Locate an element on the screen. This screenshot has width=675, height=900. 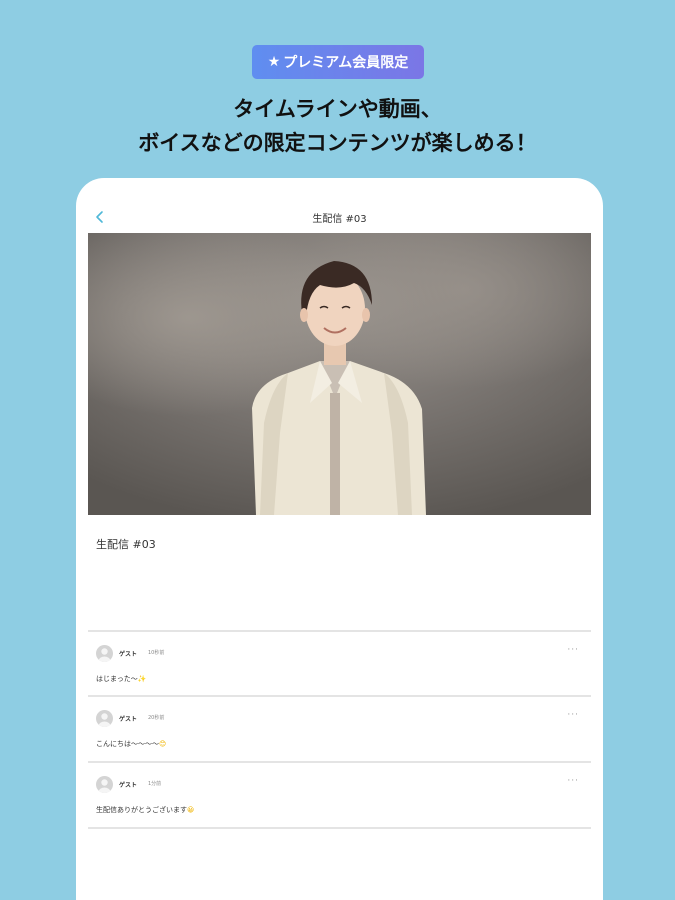
star-icon: ★ is located at coordinates (274, 62).